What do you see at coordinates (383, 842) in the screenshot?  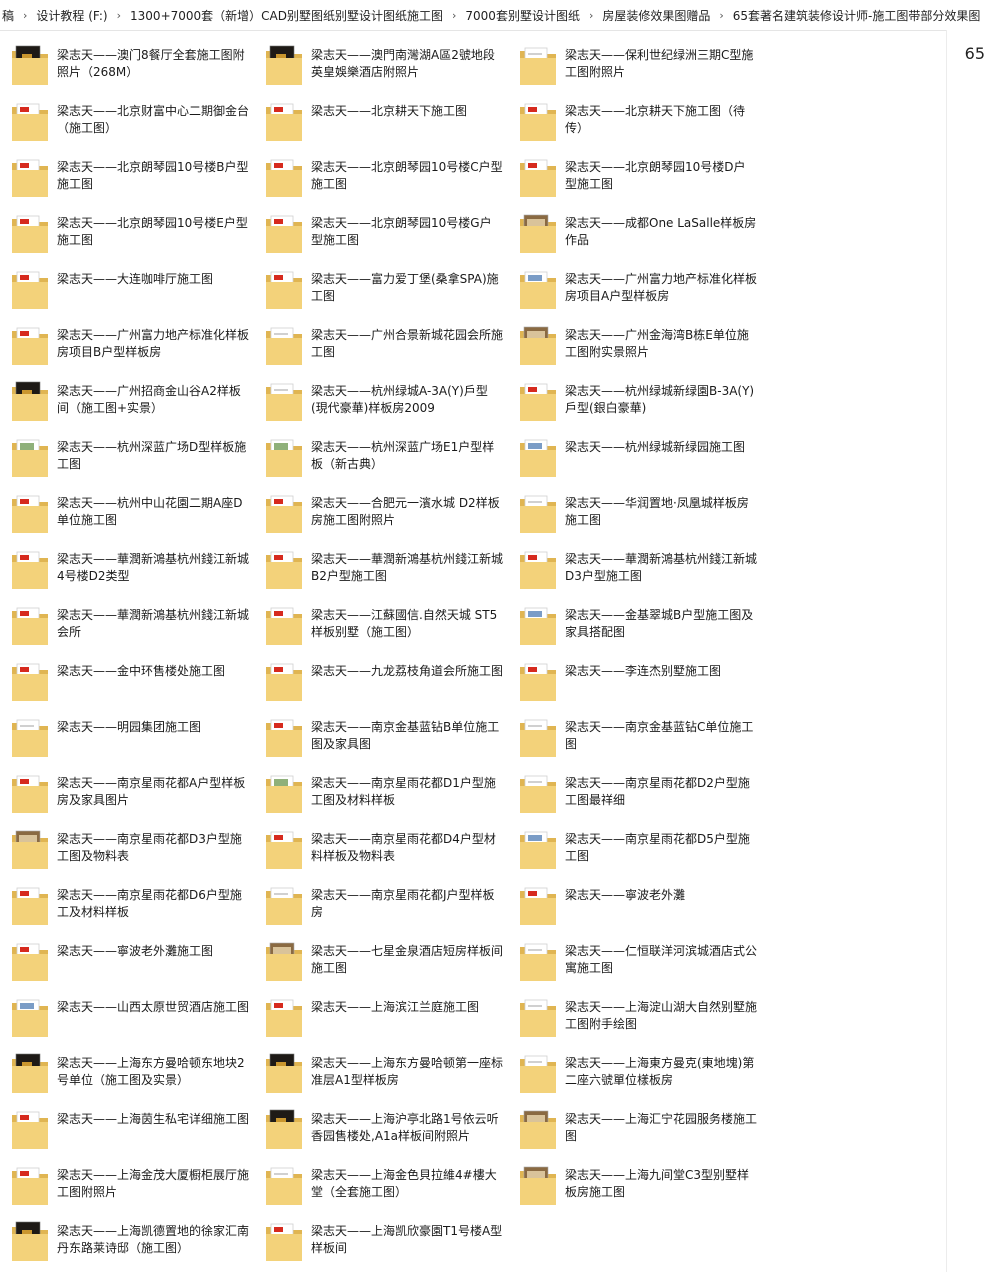 I see `folder-item: 梁志天——南京星雨花都D4户型材料样板及物料表` at bounding box center [383, 842].